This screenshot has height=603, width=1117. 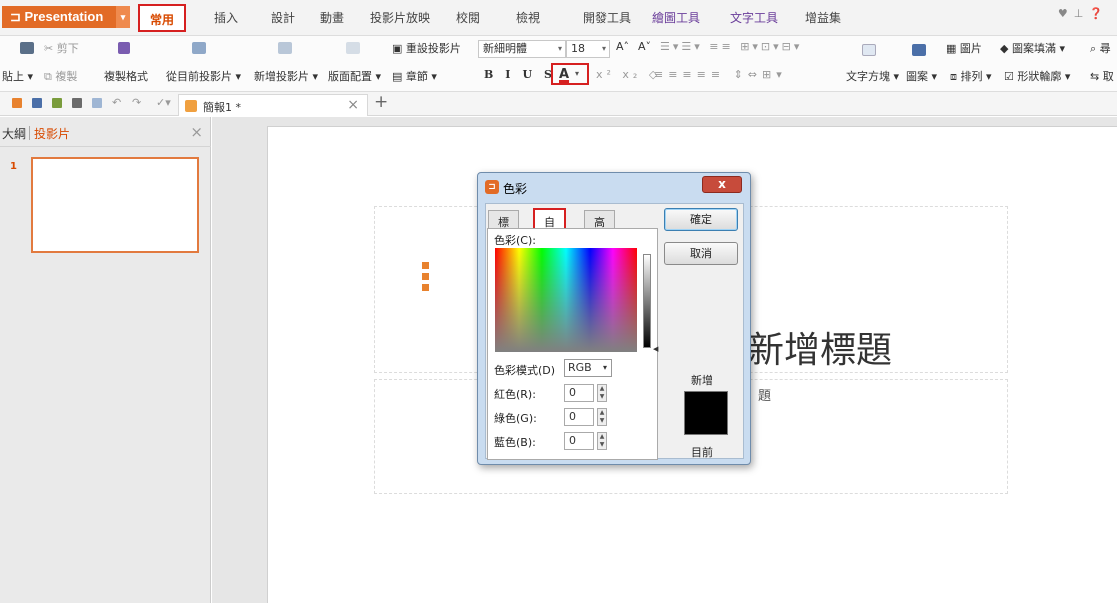 What do you see at coordinates (720, 74) in the screenshot?
I see `alignment-buttons: ≡≡≡≡≡ ⇕⇔⊞▾` at bounding box center [720, 74].